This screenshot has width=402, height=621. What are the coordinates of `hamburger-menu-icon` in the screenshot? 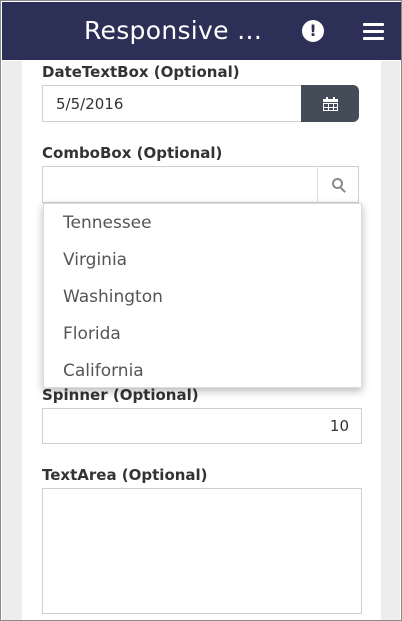 It's located at (373, 32).